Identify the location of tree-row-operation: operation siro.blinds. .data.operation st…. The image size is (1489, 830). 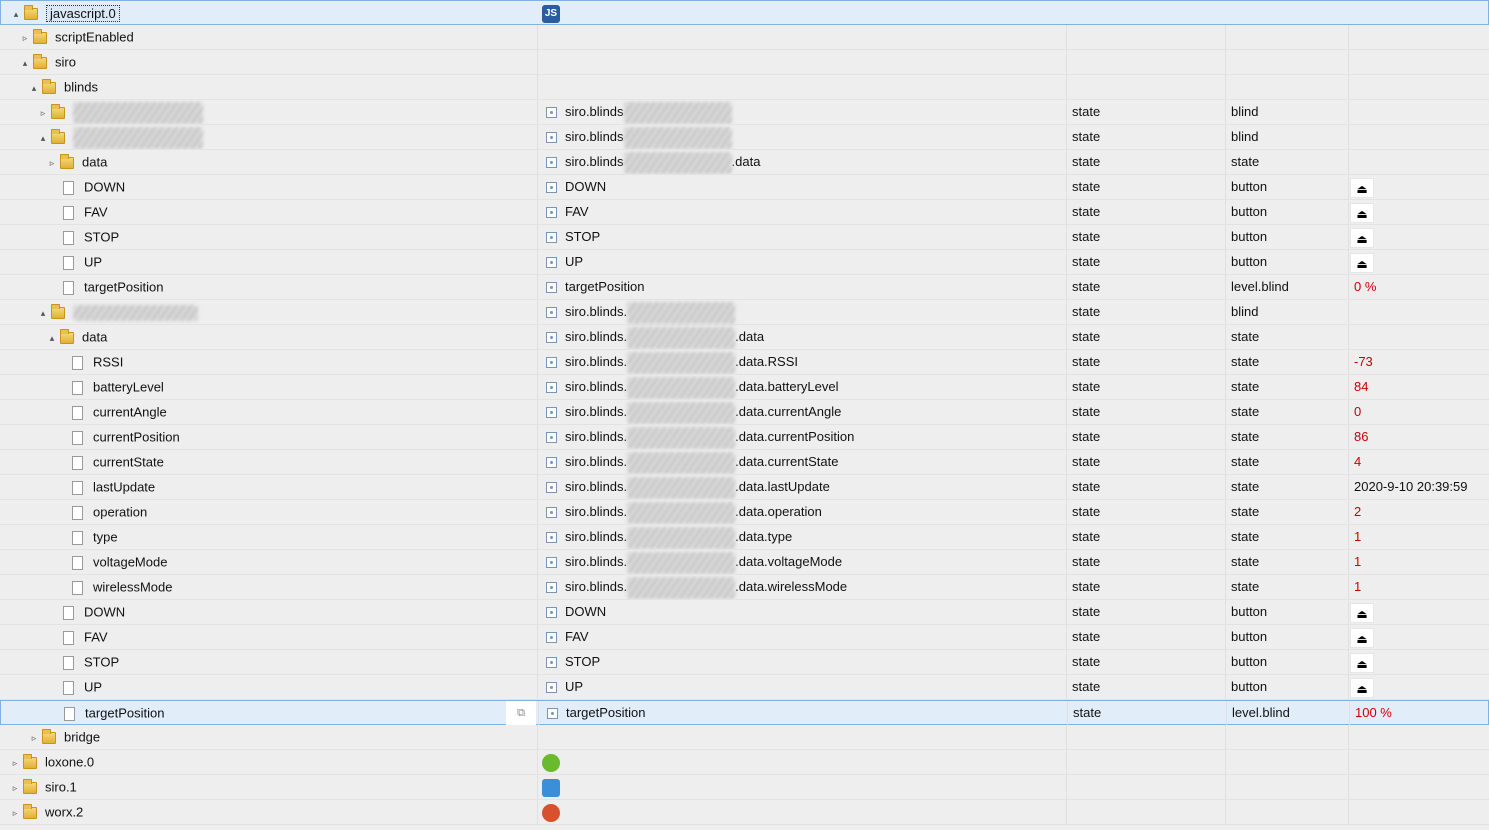
(744, 512).